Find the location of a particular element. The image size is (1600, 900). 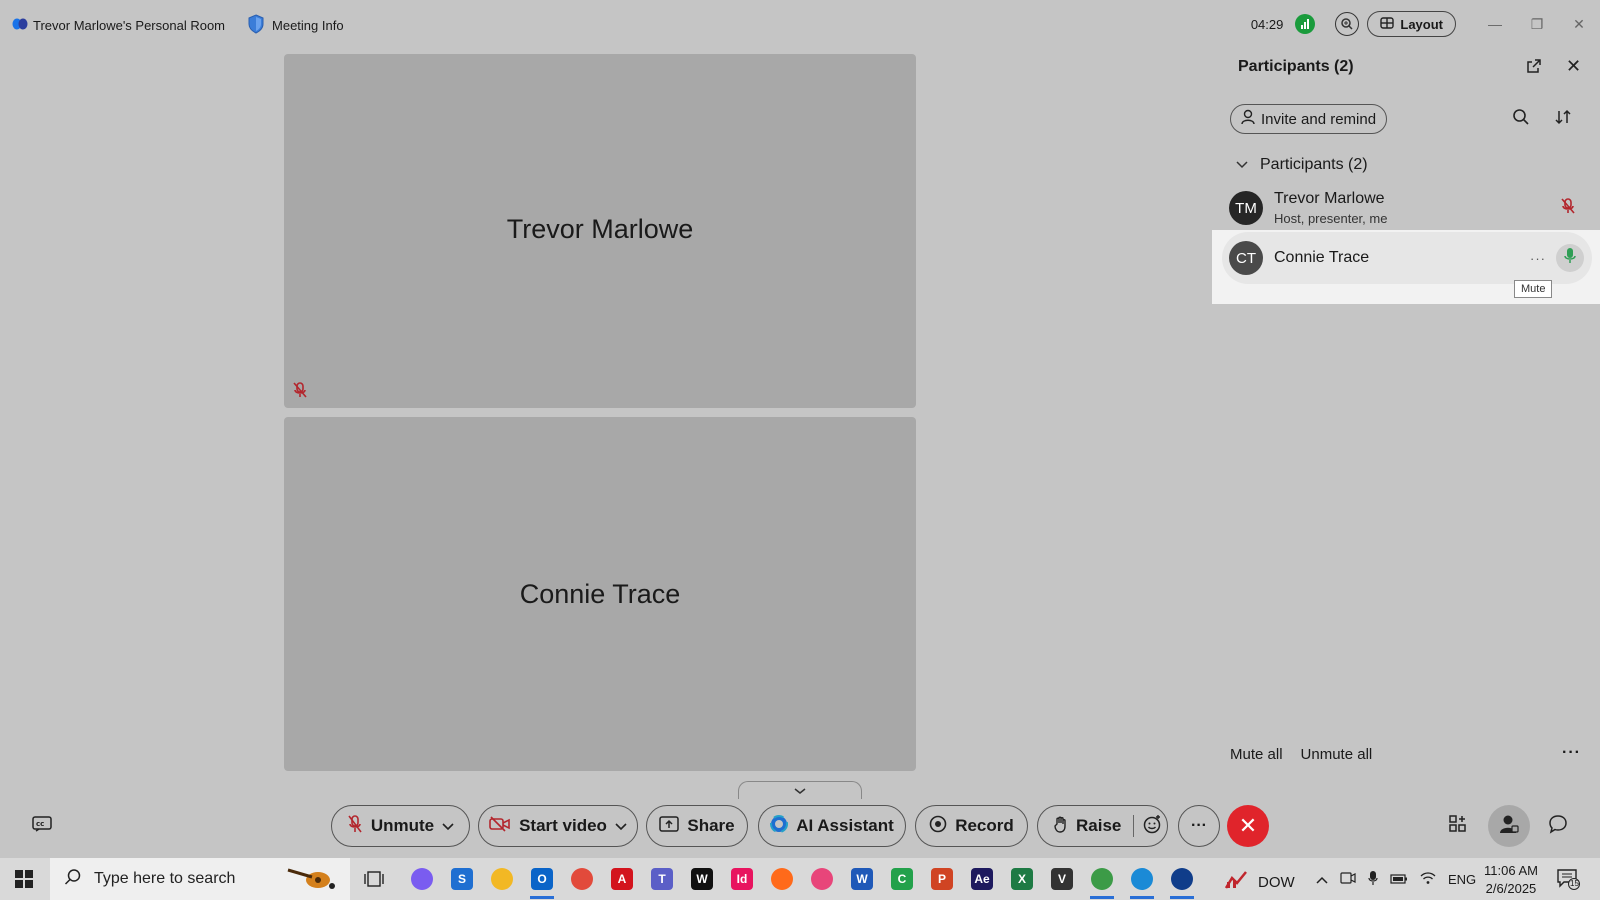

s-app-icon: S is located at coordinates (462, 879).